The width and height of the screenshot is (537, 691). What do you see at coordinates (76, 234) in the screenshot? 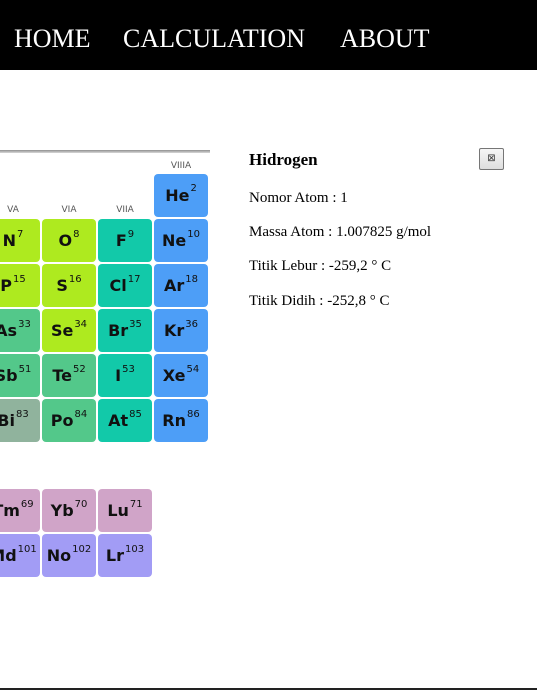
I see `element-number: 8` at bounding box center [76, 234].